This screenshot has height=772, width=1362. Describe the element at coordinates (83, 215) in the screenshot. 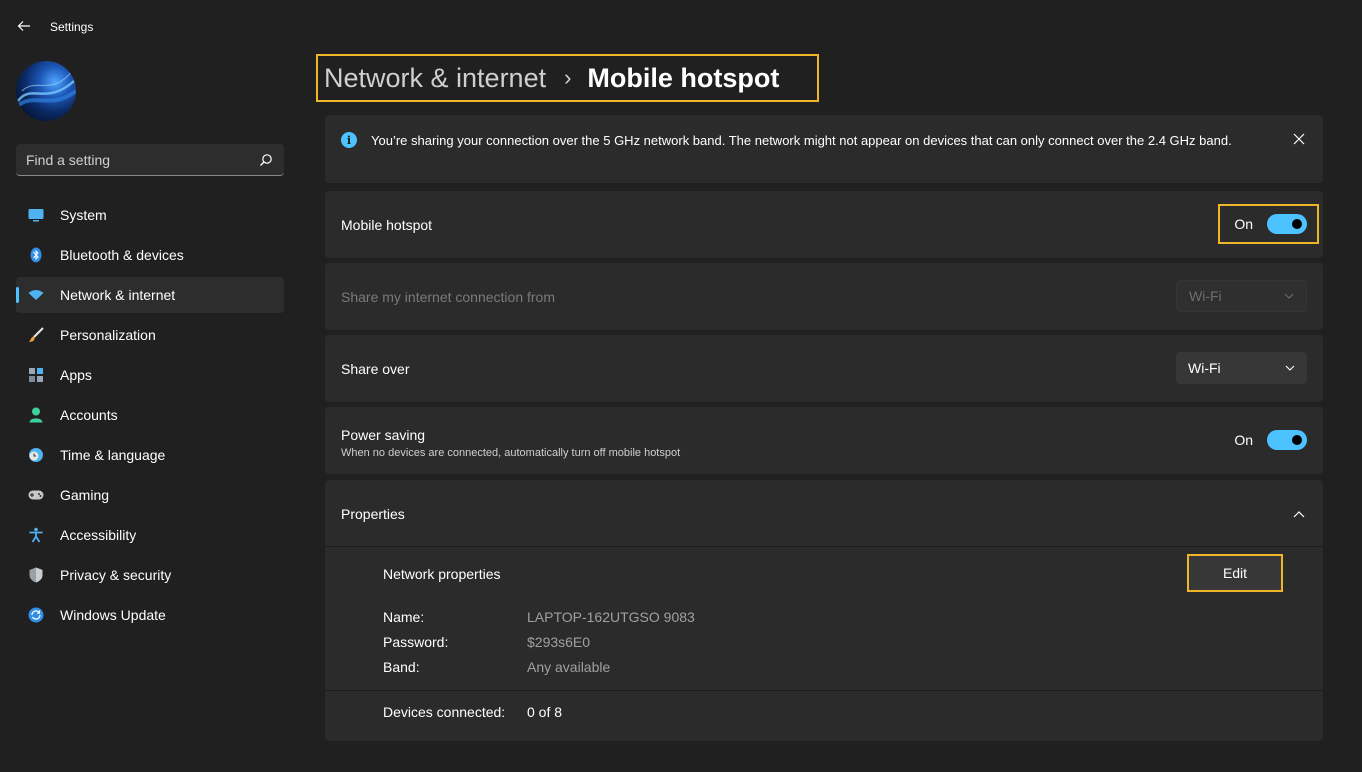

I see `sidebar-item-label: System` at that location.